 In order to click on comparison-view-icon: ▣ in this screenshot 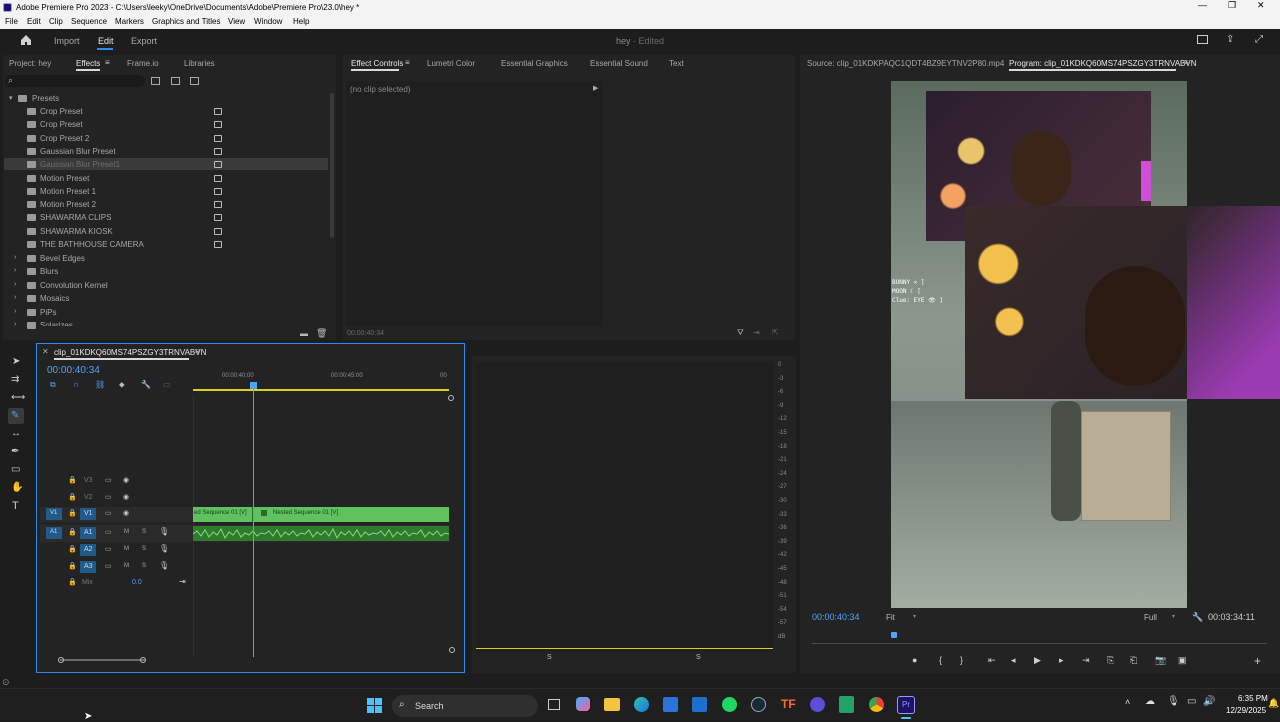, I will do `click(1182, 660)`.